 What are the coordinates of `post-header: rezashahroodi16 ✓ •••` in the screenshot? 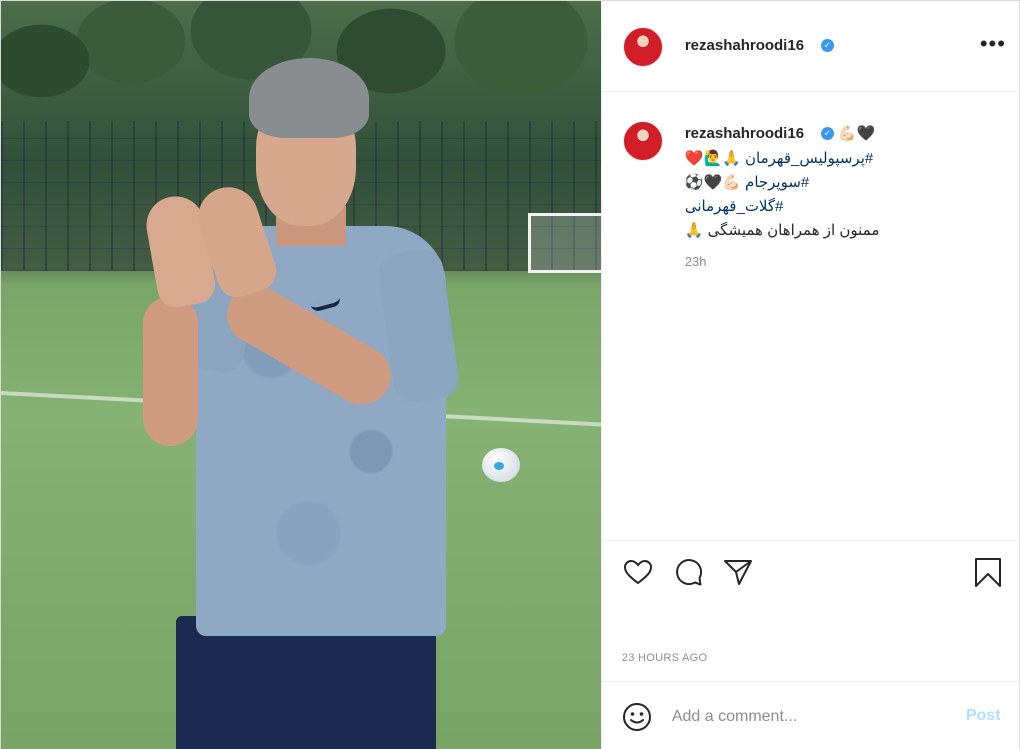 It's located at (810, 46).